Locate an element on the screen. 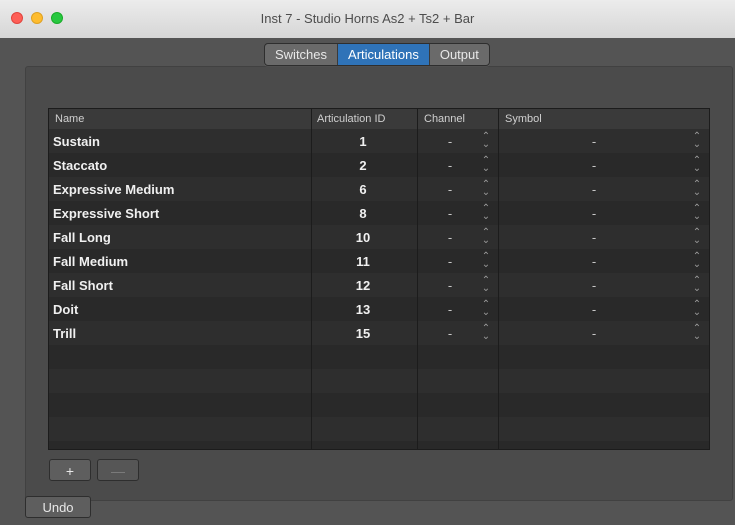 This screenshot has width=735, height=525. table-row: Doit 13- ⌃ ⌄ - ⌃ ⌄ is located at coordinates (379, 309).